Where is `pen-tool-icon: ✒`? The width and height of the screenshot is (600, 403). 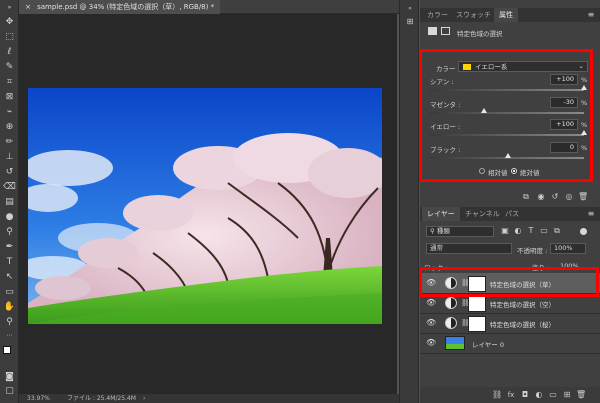 pen-tool-icon: ✒ is located at coordinates (9, 247).